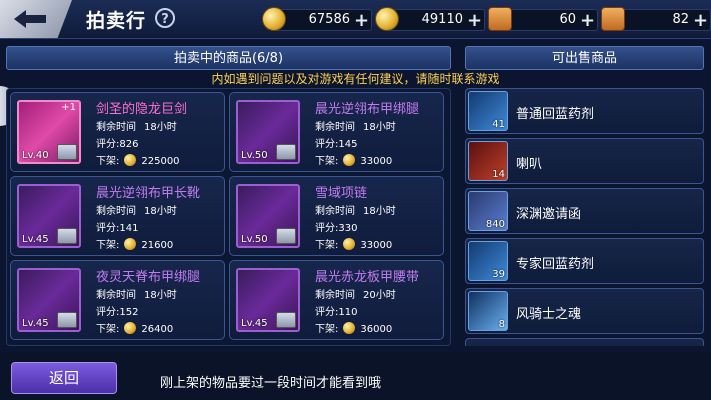 The image size is (711, 400). I want to click on locked-scroll-icon, so click(613, 19).